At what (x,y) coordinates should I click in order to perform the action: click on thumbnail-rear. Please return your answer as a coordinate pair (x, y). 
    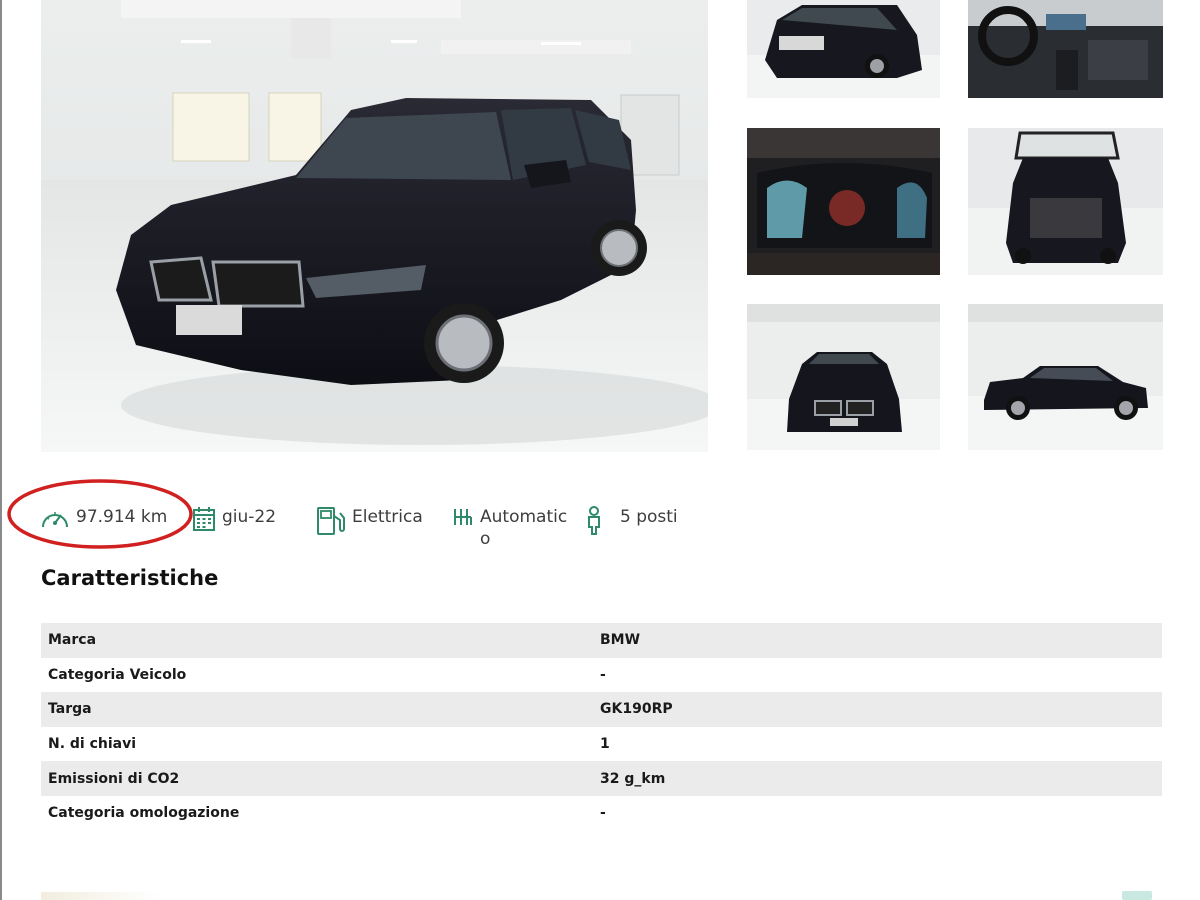
    Looking at the image, I should click on (843, 49).